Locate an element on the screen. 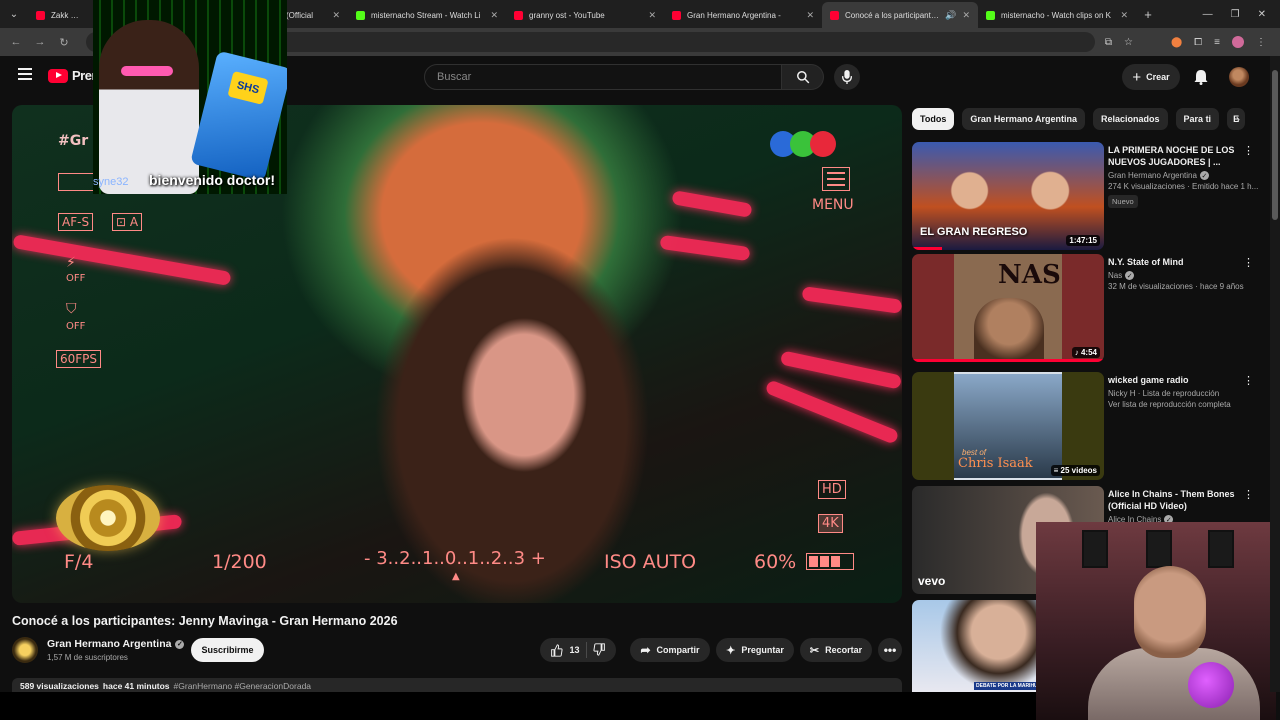 The image size is (1280, 720). search-icon is located at coordinates (802, 77).